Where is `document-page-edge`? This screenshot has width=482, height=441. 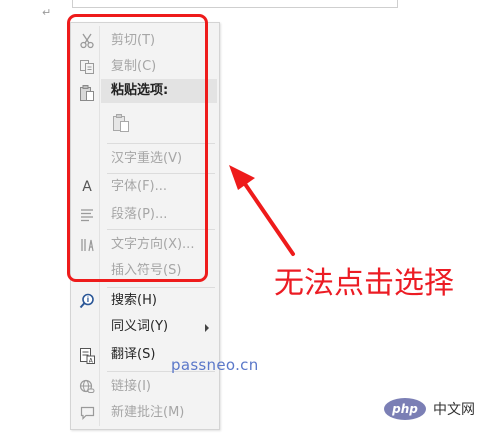
document-page-edge is located at coordinates (235, 4).